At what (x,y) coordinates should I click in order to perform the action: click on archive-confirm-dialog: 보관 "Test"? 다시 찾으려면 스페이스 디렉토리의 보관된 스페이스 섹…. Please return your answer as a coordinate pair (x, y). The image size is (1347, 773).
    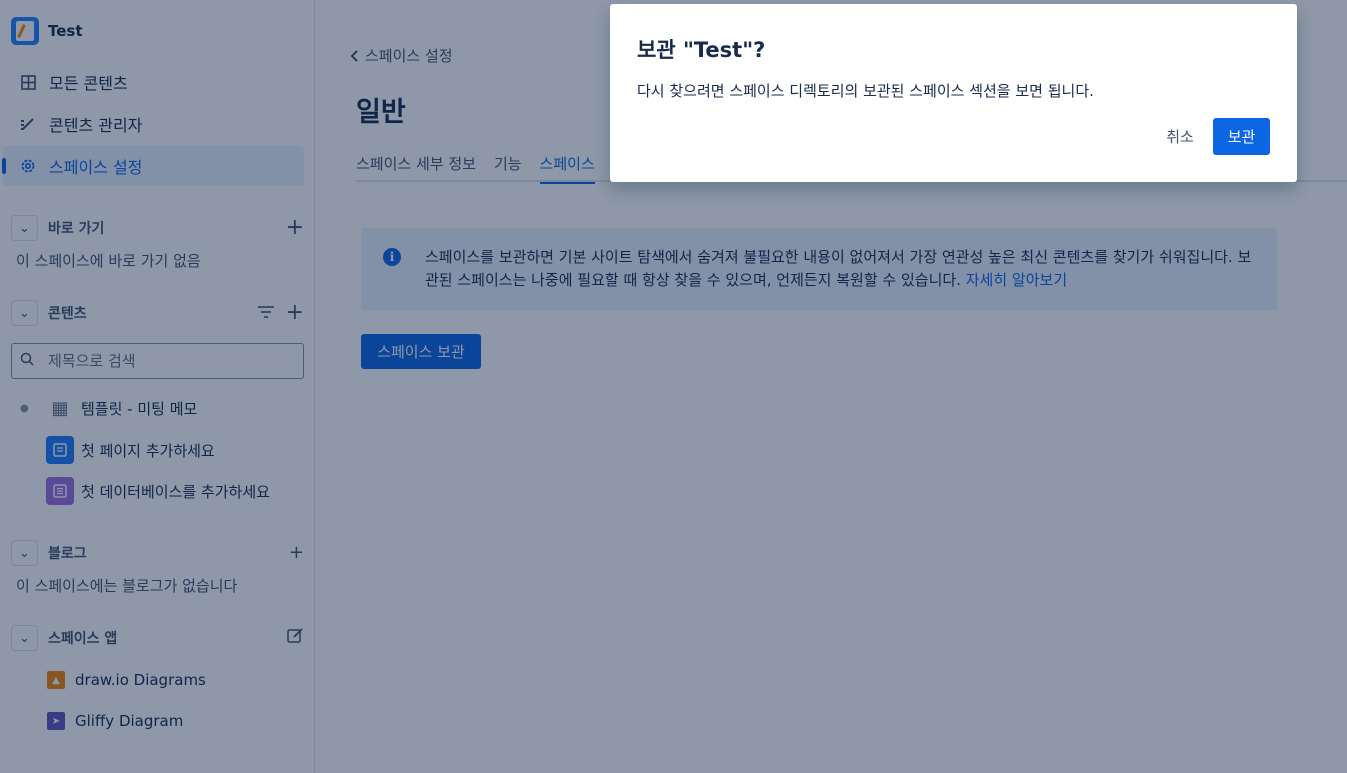
    Looking at the image, I should click on (953, 93).